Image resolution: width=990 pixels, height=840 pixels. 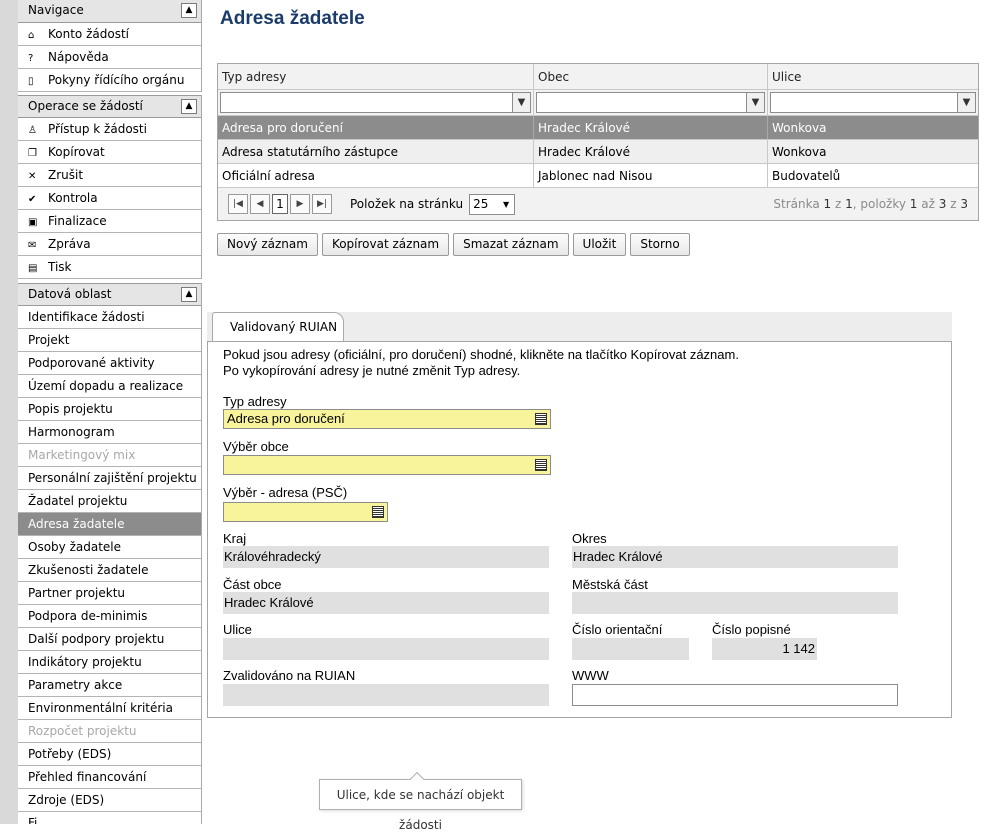 I want to click on tooltip: Ulice, kde se nachází objekt žádosti, so click(x=420, y=801).